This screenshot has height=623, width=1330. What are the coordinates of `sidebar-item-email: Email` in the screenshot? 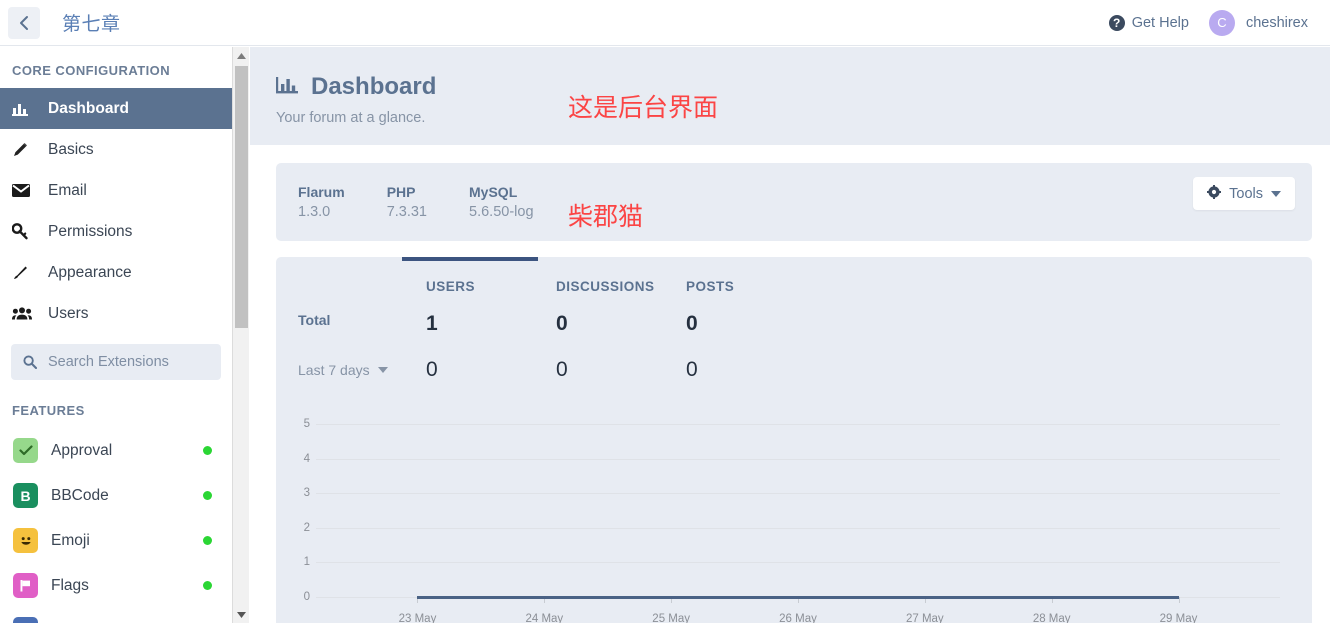 It's located at (116, 190).